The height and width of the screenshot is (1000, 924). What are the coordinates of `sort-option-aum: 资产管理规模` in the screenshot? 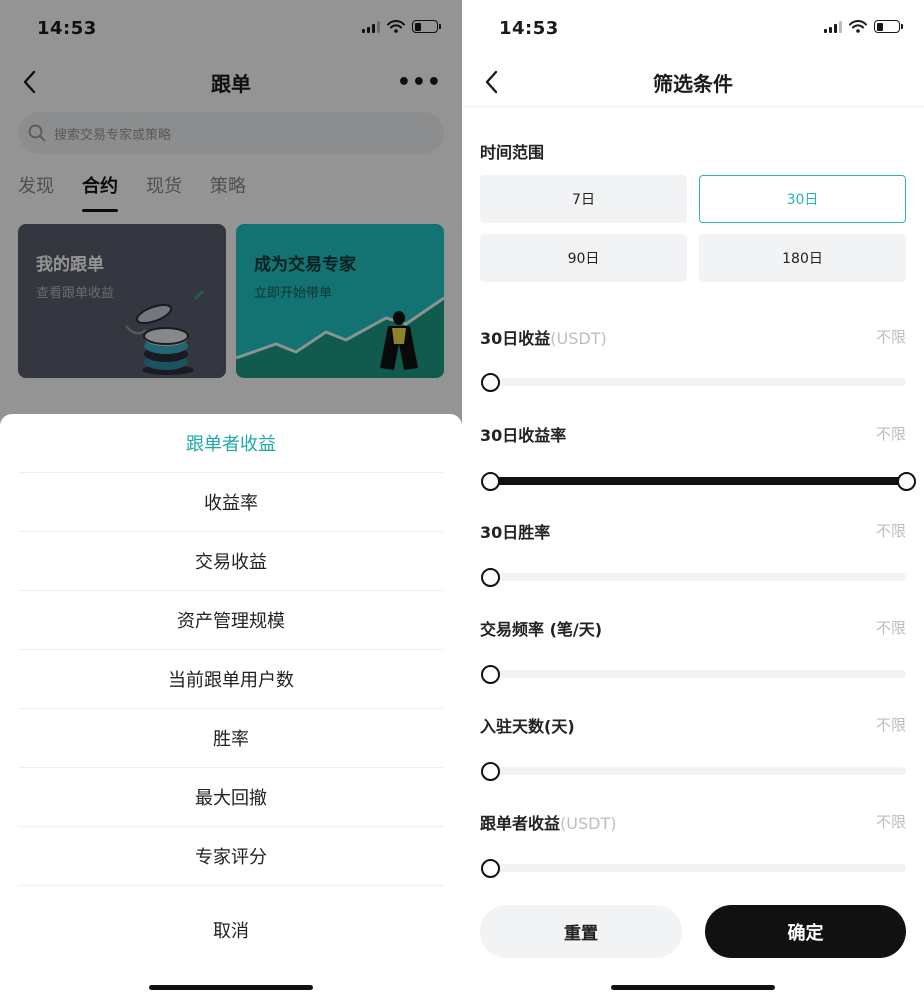 It's located at (231, 620).